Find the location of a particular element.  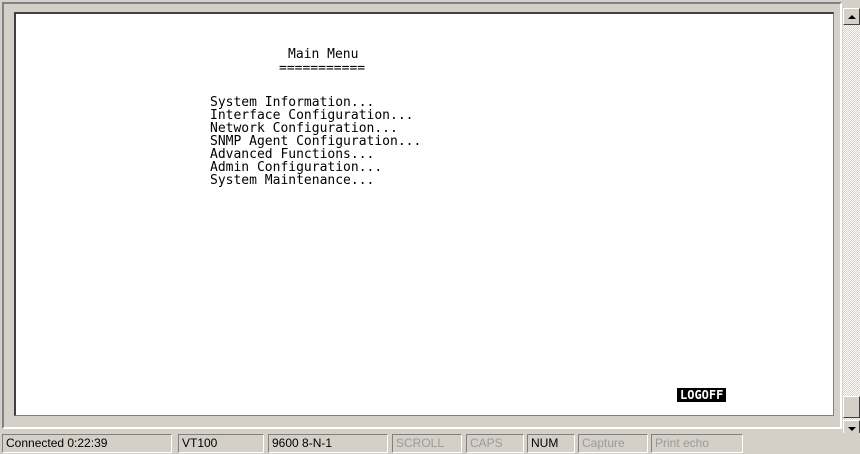

arrow-down-icon is located at coordinates (851, 428).